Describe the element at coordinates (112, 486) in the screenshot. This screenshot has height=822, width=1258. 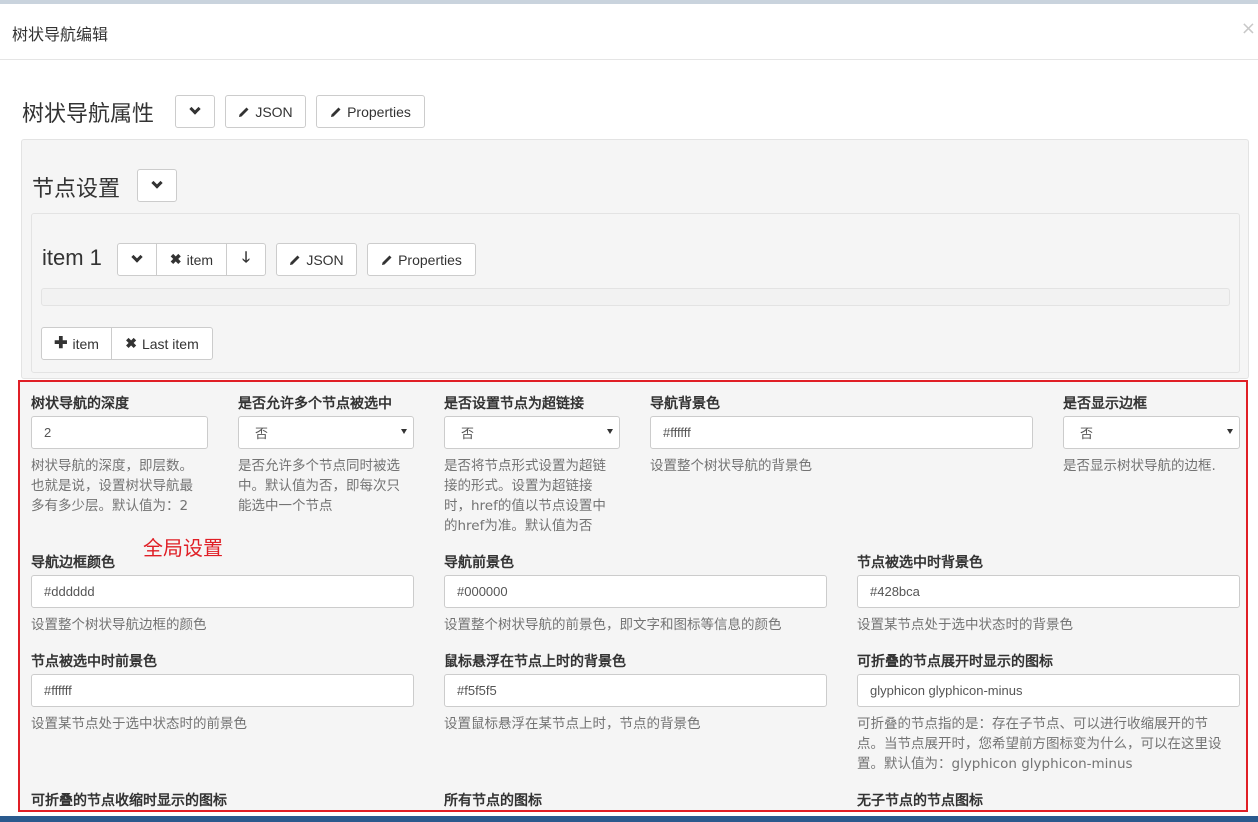
I see `depth-help-line: 也就是说，设置树状导航最` at that location.